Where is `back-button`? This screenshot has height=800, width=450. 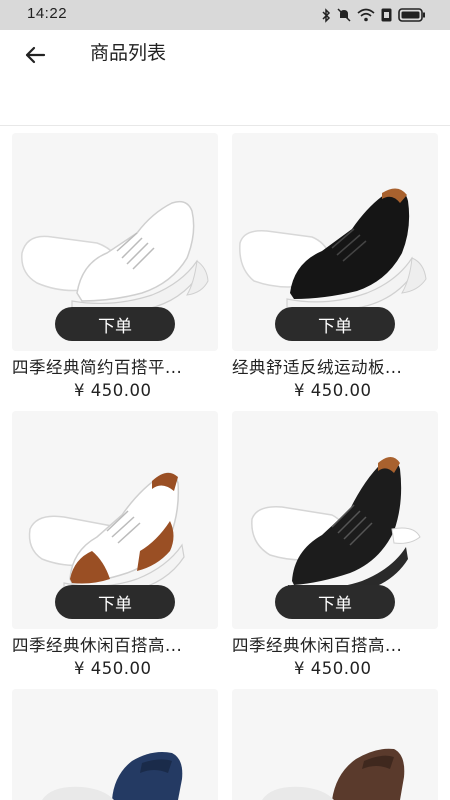 back-button is located at coordinates (35, 55).